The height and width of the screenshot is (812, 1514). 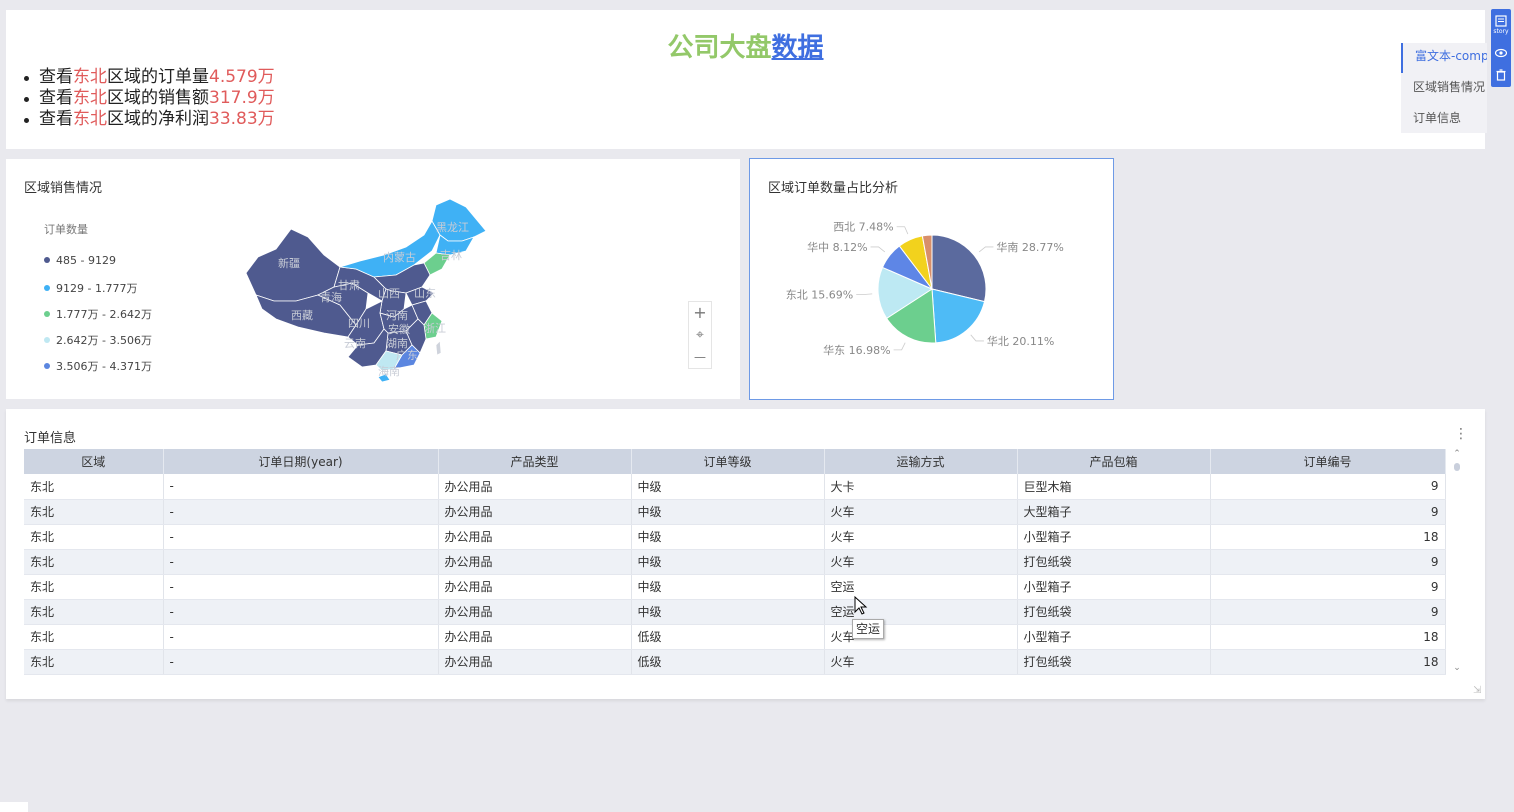 I want to click on map-label: 河南, so click(x=397, y=315).